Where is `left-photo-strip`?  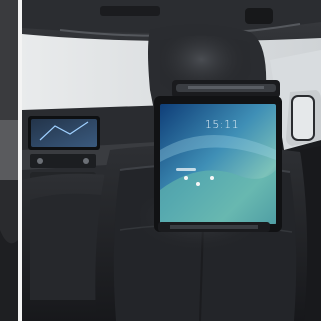
left-photo-strip is located at coordinates (9, 160).